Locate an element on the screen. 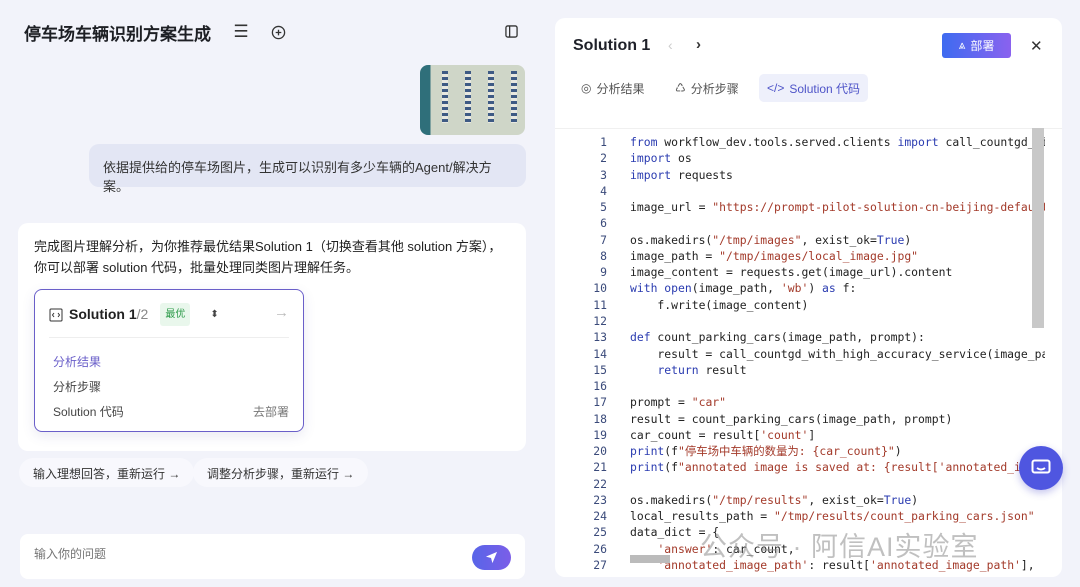 The height and width of the screenshot is (587, 1080). send-icon is located at coordinates (491, 557).